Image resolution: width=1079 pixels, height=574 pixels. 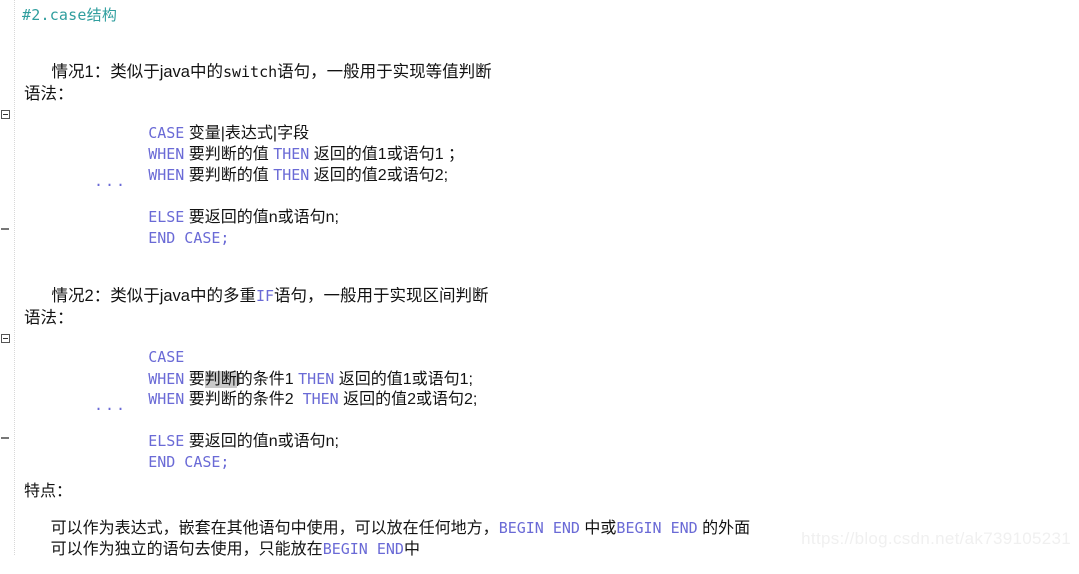 What do you see at coordinates (153, 295) in the screenshot?
I see `case-2-intro-prefix: 情况2：类似于java中的多重` at bounding box center [153, 295].